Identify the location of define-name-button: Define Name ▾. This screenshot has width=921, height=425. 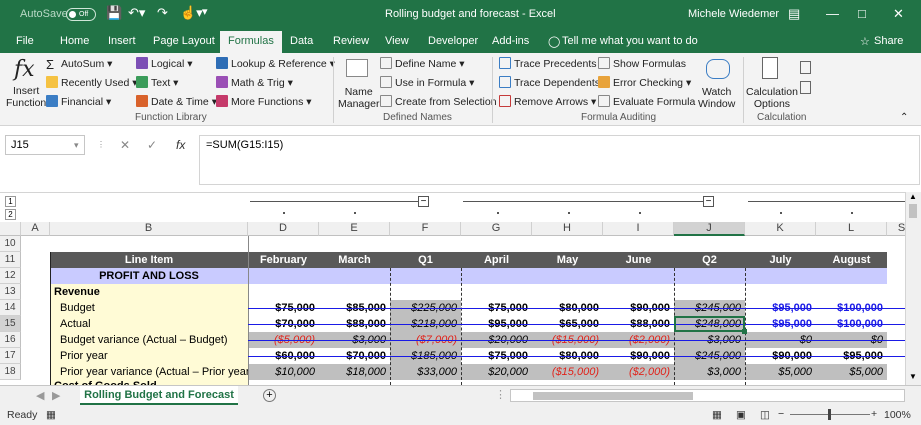
(422, 63).